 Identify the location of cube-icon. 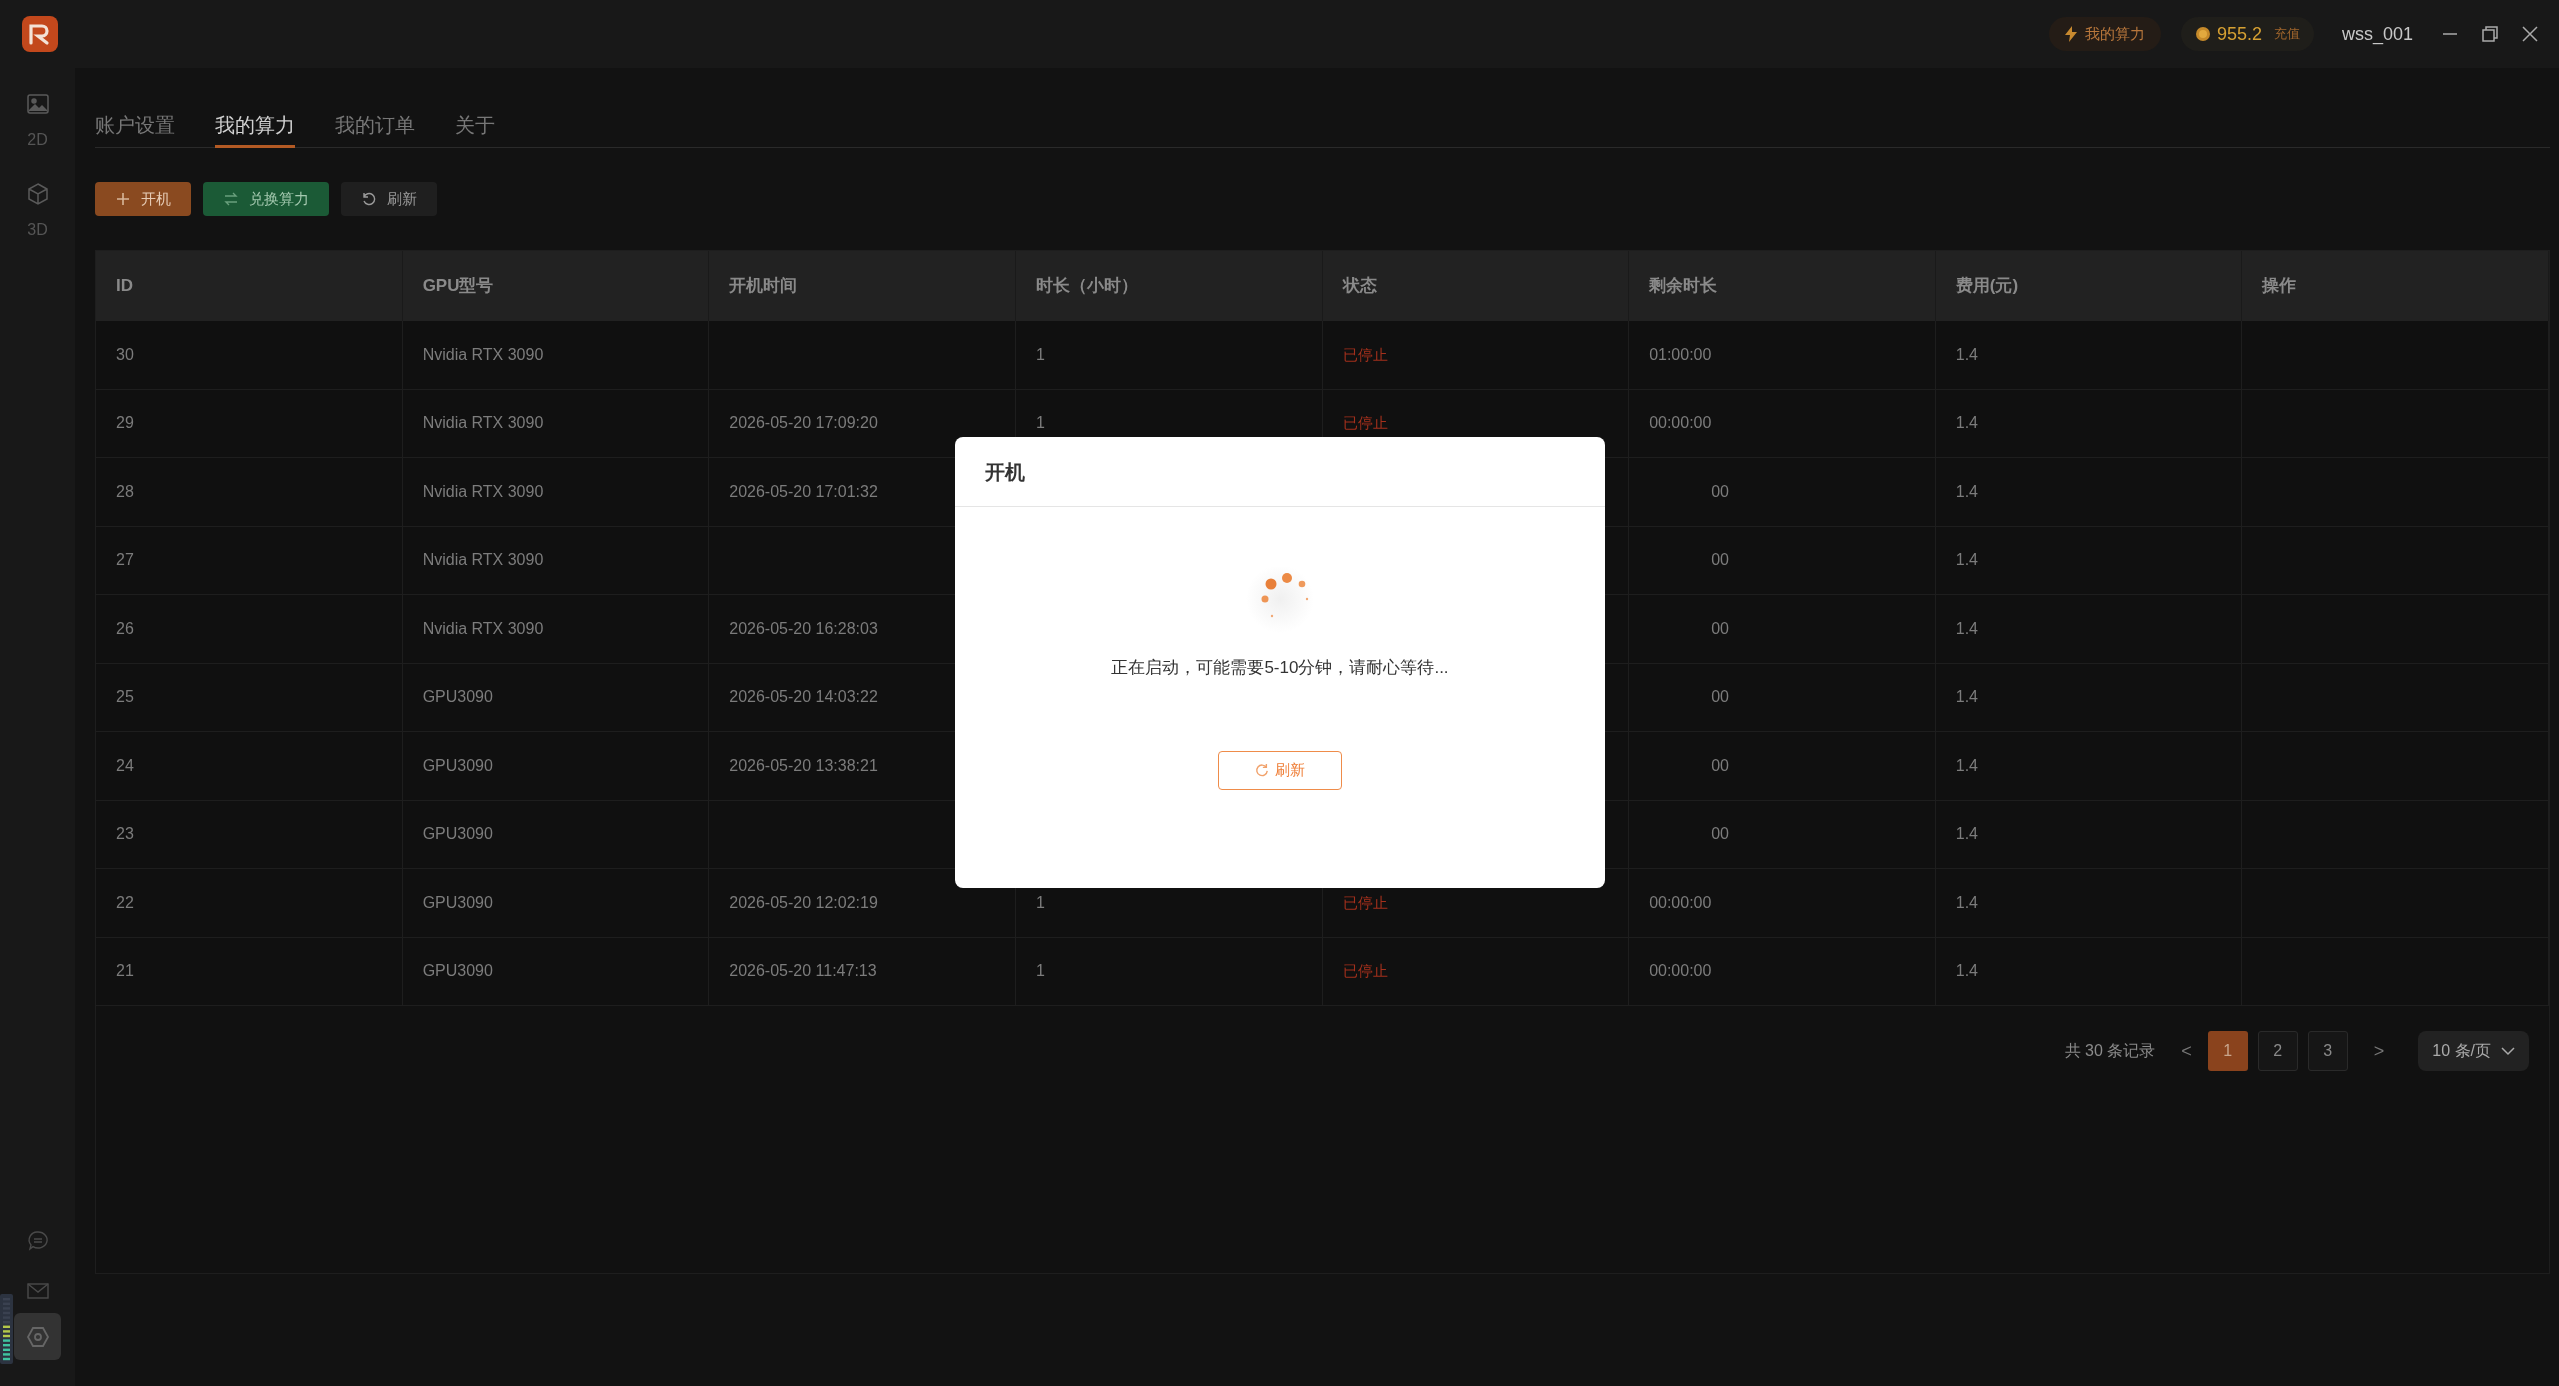
(37, 194).